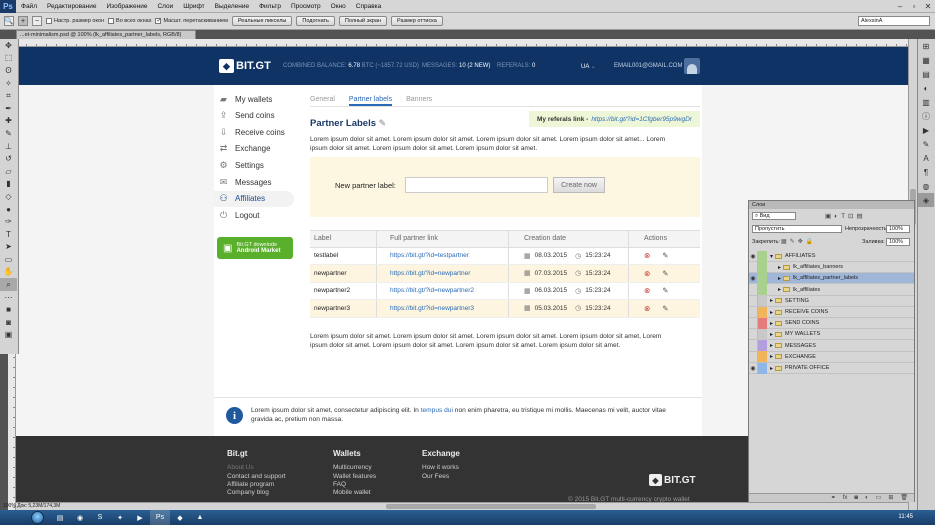 This screenshot has height=525, width=935. What do you see at coordinates (165, 6) in the screenshot?
I see `menu-item: Слои` at bounding box center [165, 6].